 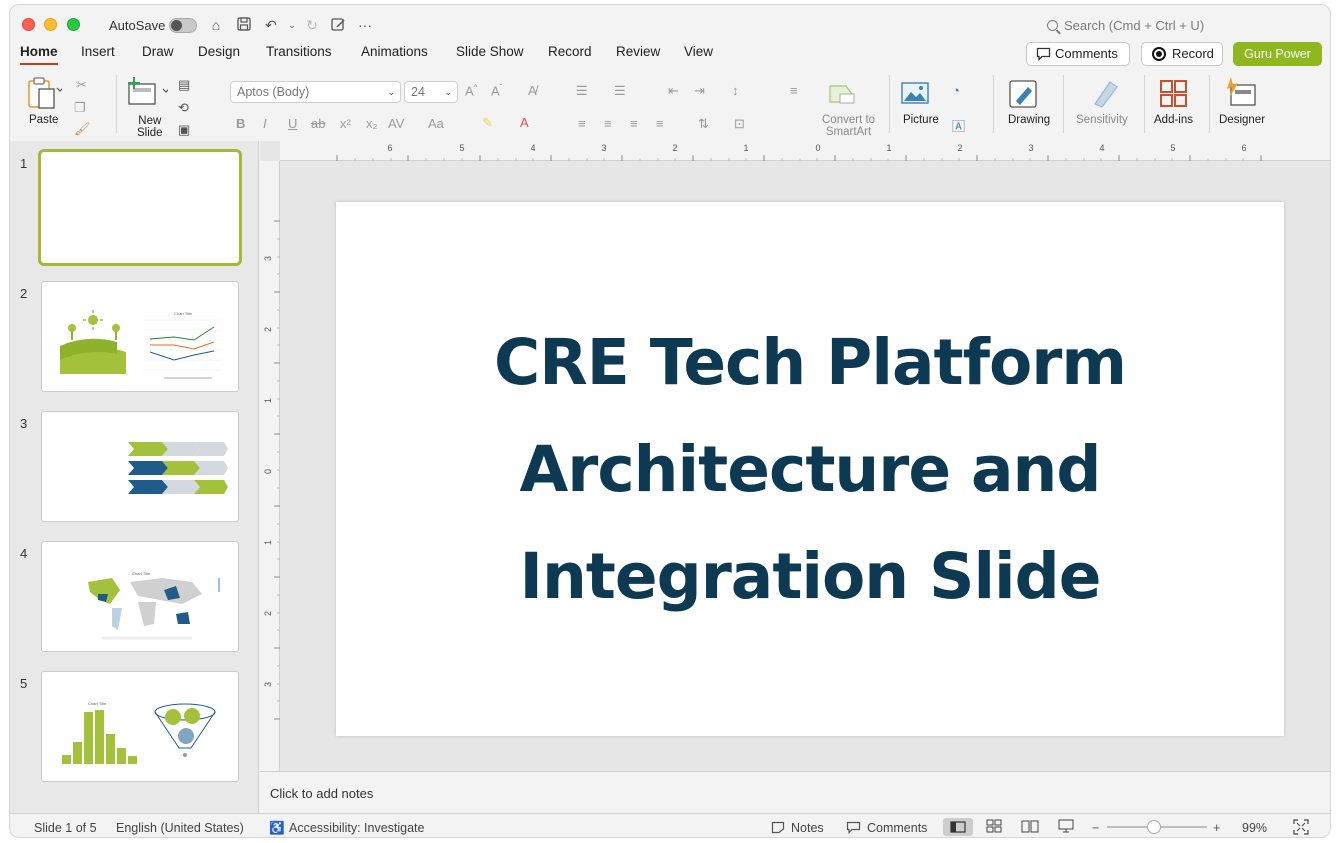 I want to click on search-box: Search (Cmd + Ctrl + U), so click(x=1125, y=25).